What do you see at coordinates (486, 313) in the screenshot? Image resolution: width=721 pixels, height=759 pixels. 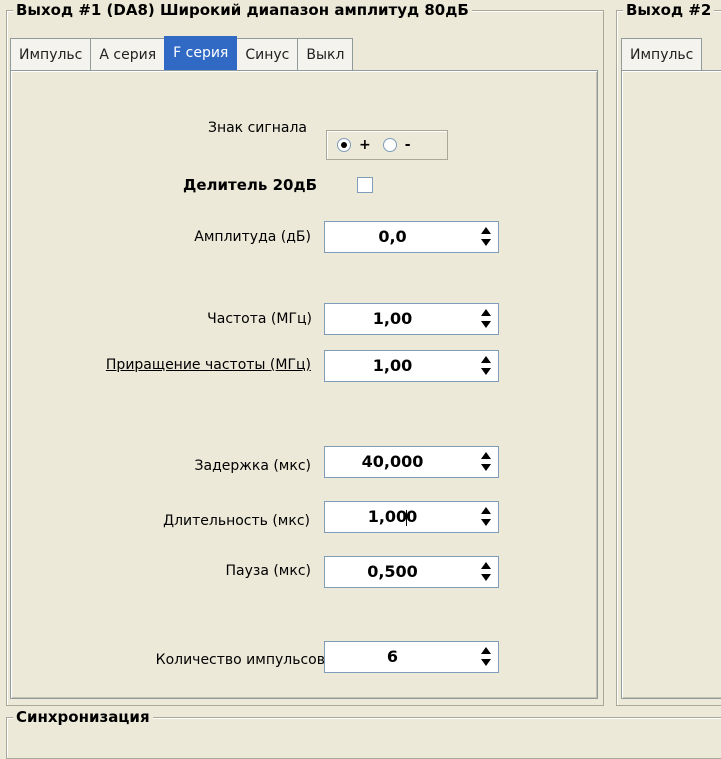 I see `frequency-up-arrow-icon` at bounding box center [486, 313].